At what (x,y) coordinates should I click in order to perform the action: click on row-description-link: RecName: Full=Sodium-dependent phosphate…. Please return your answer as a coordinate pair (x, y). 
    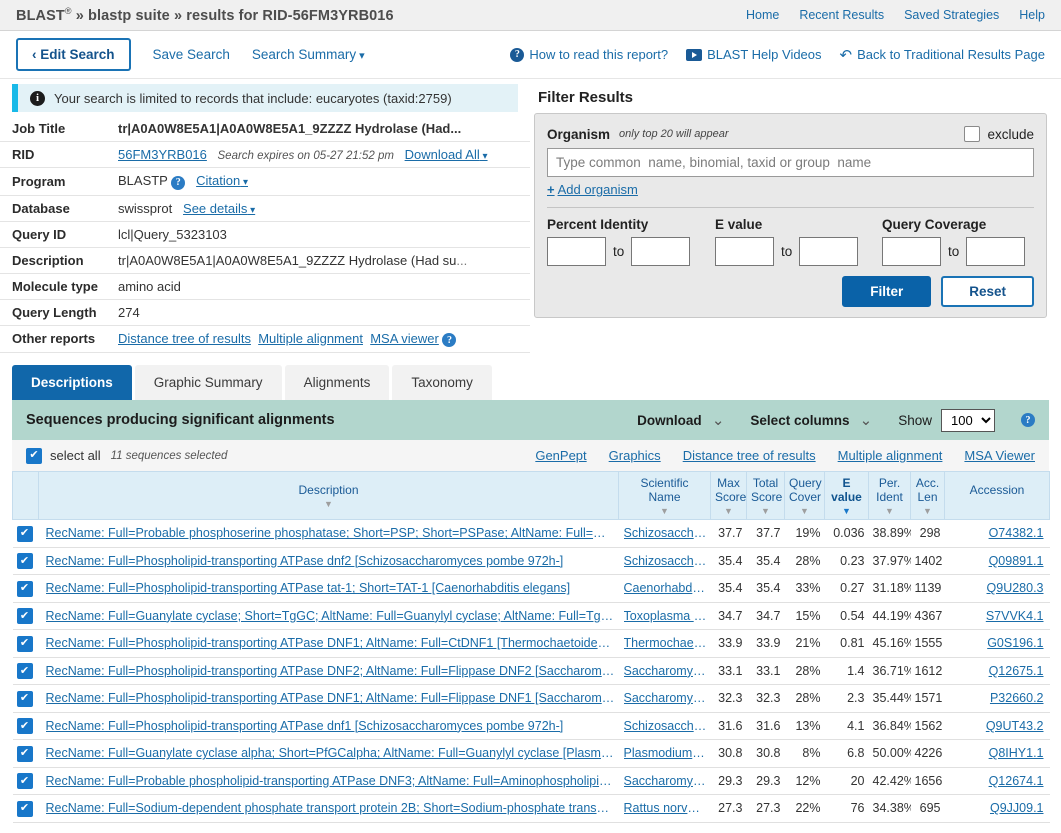
    Looking at the image, I should click on (330, 808).